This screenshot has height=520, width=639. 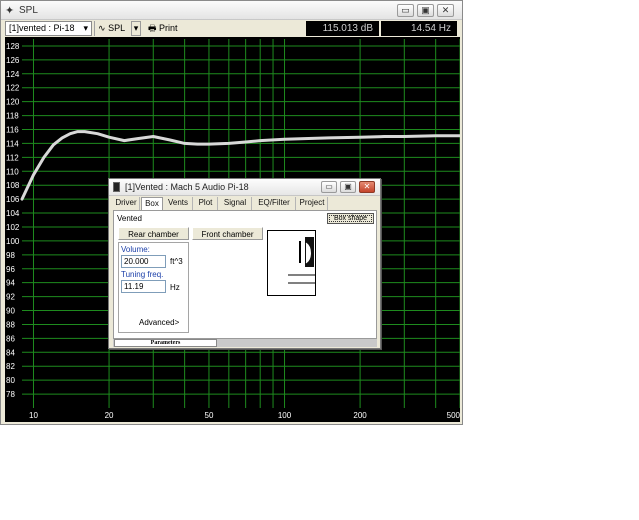 What do you see at coordinates (152, 204) in the screenshot?
I see `tab-box: Box` at bounding box center [152, 204].